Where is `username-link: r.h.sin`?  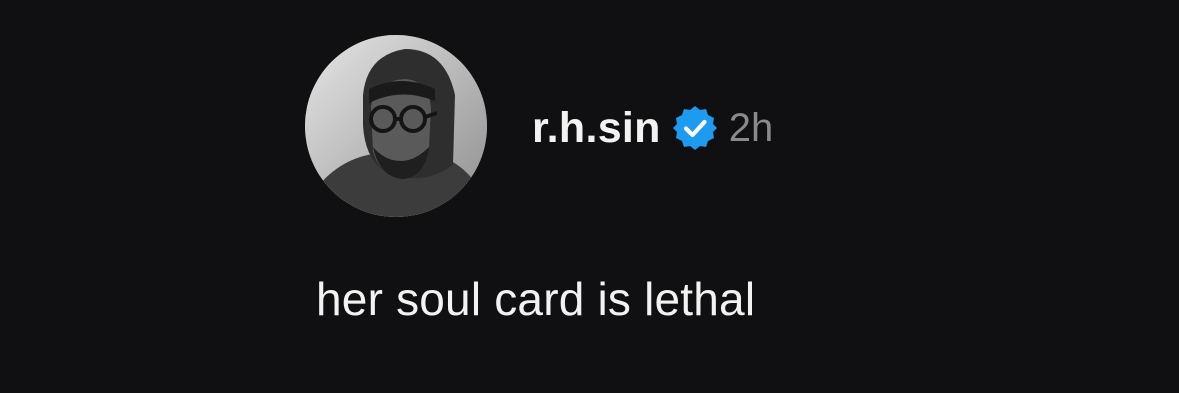
username-link: r.h.sin is located at coordinates (596, 128).